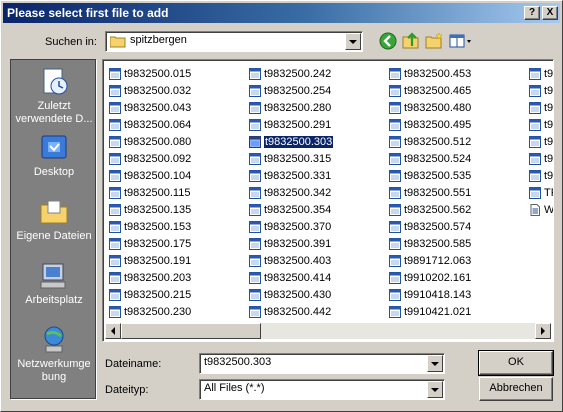 Image resolution: width=563 pixels, height=412 pixels. Describe the element at coordinates (150, 209) in the screenshot. I see `file-item: t9832500.135` at that location.